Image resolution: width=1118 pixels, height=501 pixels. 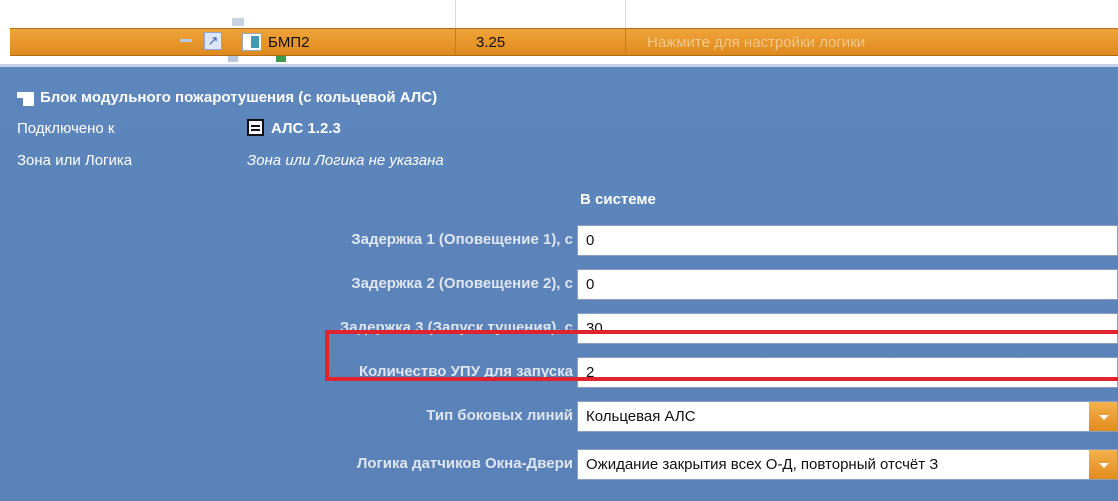 I want to click on delay1-field: 0, so click(x=847, y=240).